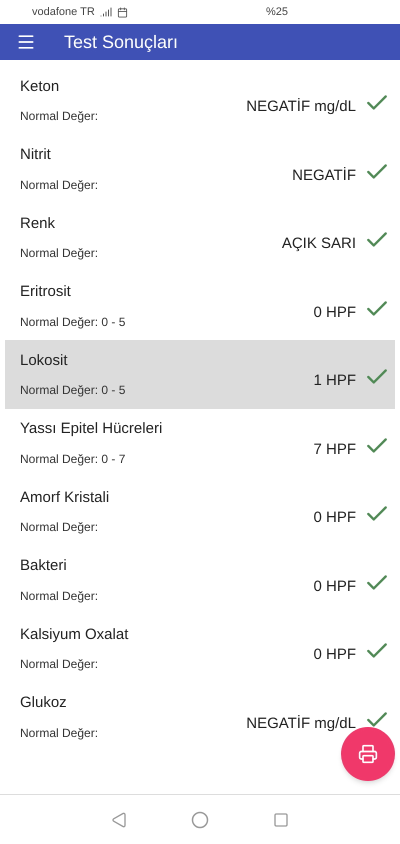  I want to click on result-row: Lokosit Normal Değer: 0 - 5 1 HPF, so click(200, 374).